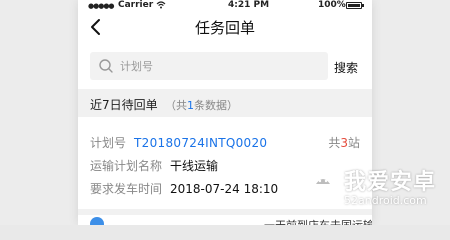 This screenshot has height=240, width=450. I want to click on clock: 4:21 PM, so click(249, 5).